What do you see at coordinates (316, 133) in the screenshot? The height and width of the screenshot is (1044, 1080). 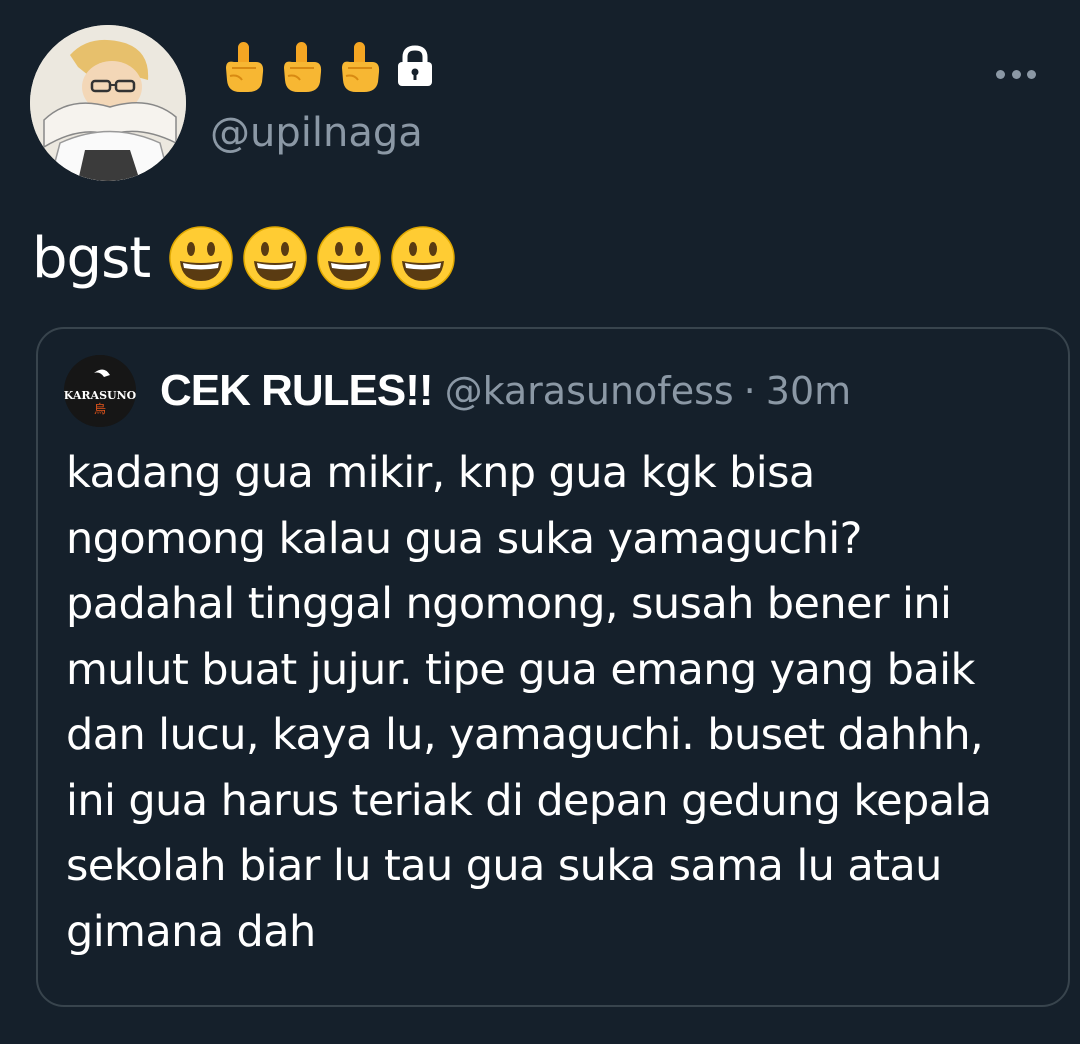 I see `user-handle: @upilnaga` at bounding box center [316, 133].